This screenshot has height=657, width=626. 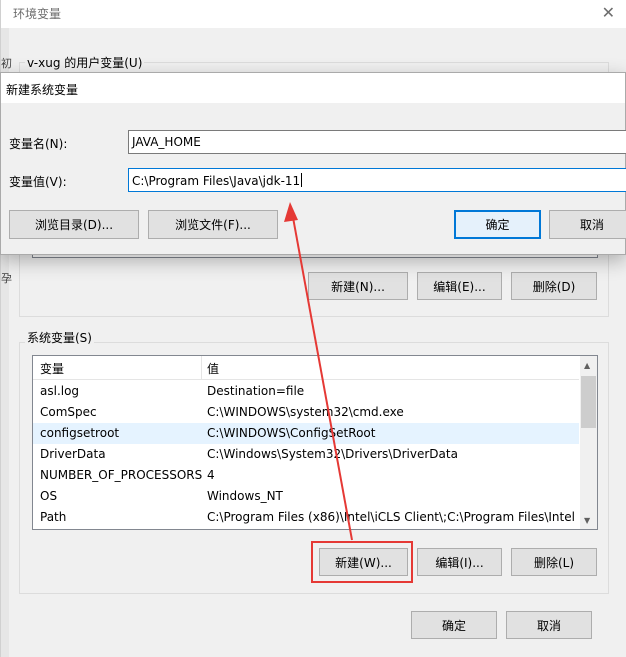 I want to click on user-delete-button: 删除(D), so click(x=554, y=286).